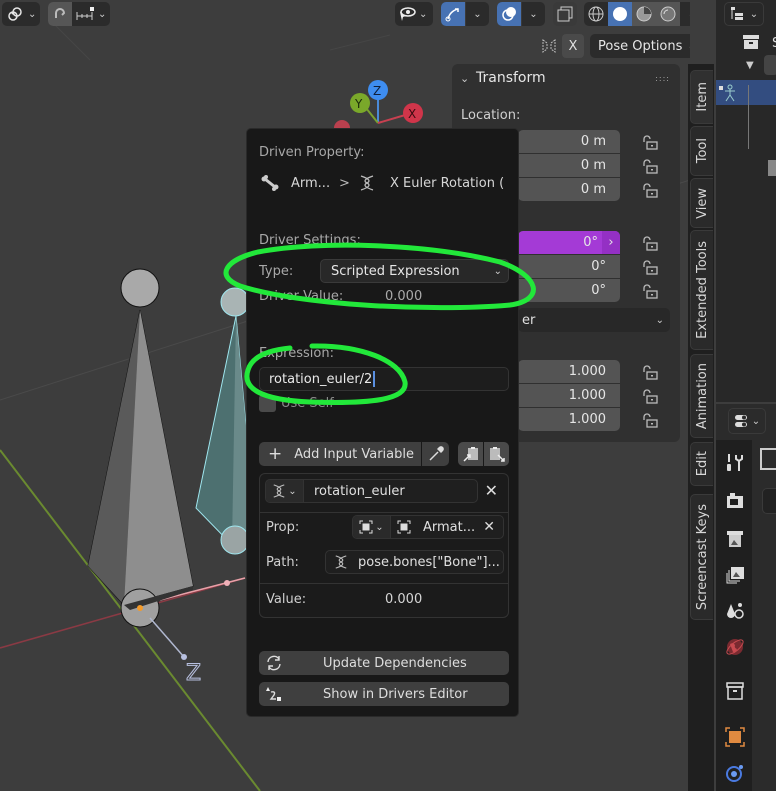  Describe the element at coordinates (404, 296) in the screenshot. I see `driver-value: 0.000` at that location.